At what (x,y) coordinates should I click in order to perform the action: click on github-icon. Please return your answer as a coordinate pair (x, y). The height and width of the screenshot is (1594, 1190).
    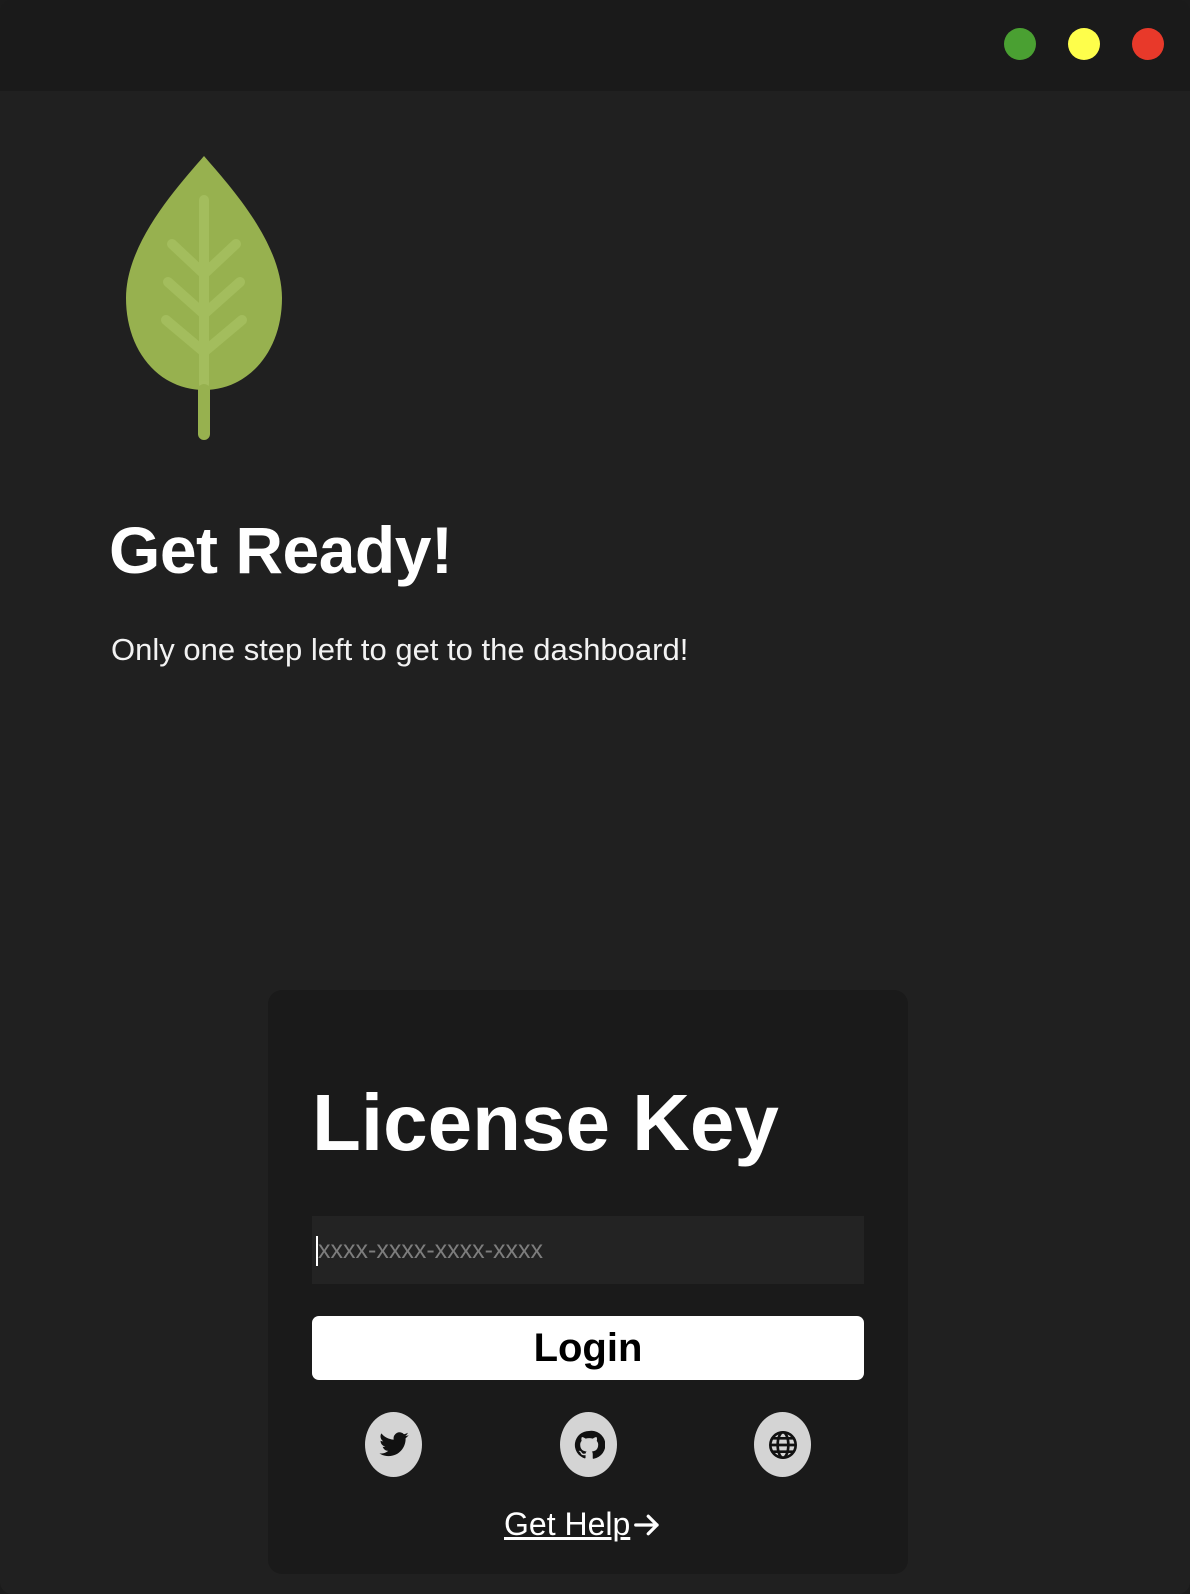
    Looking at the image, I should click on (589, 1444).